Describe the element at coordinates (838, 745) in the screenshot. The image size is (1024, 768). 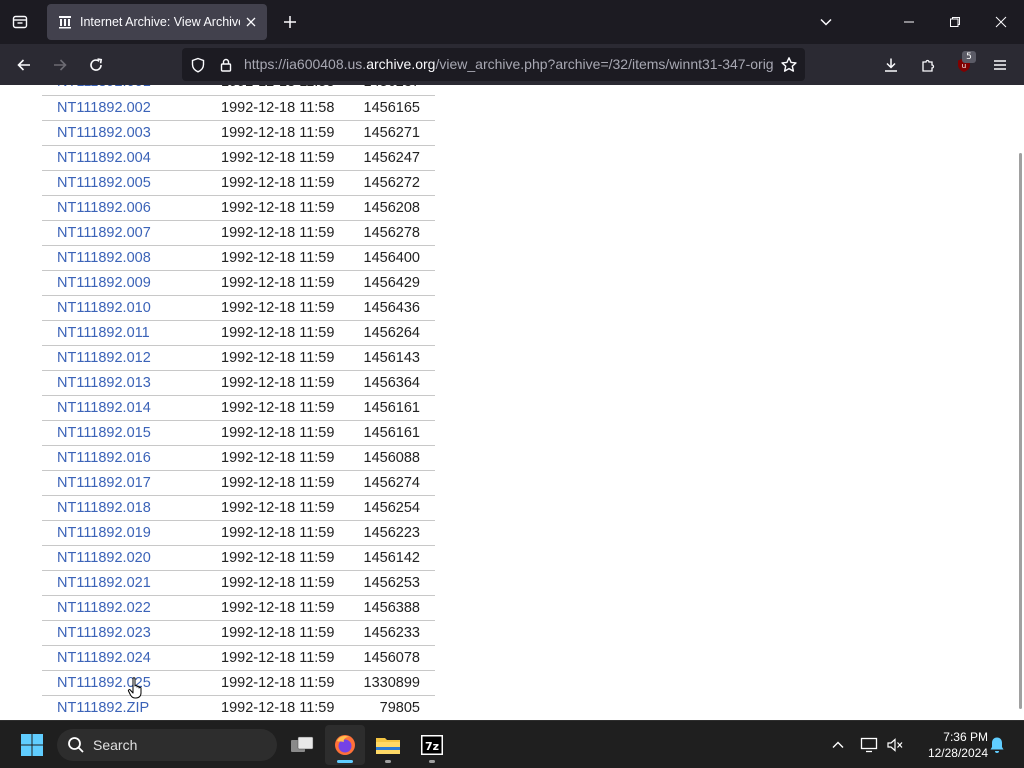
I see `chevron-up-icon` at that location.